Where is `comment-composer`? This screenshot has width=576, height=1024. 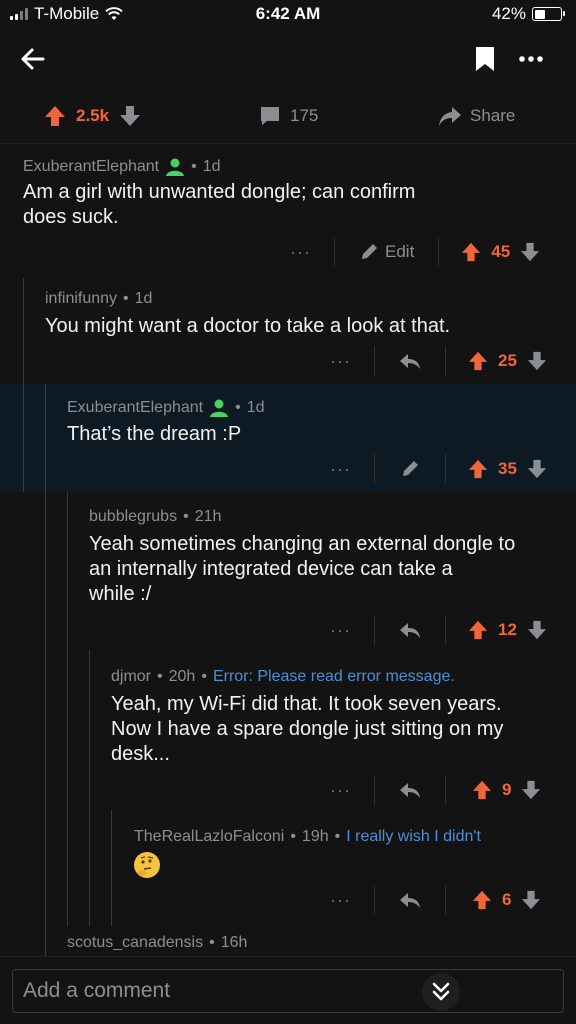
comment-composer is located at coordinates (288, 990).